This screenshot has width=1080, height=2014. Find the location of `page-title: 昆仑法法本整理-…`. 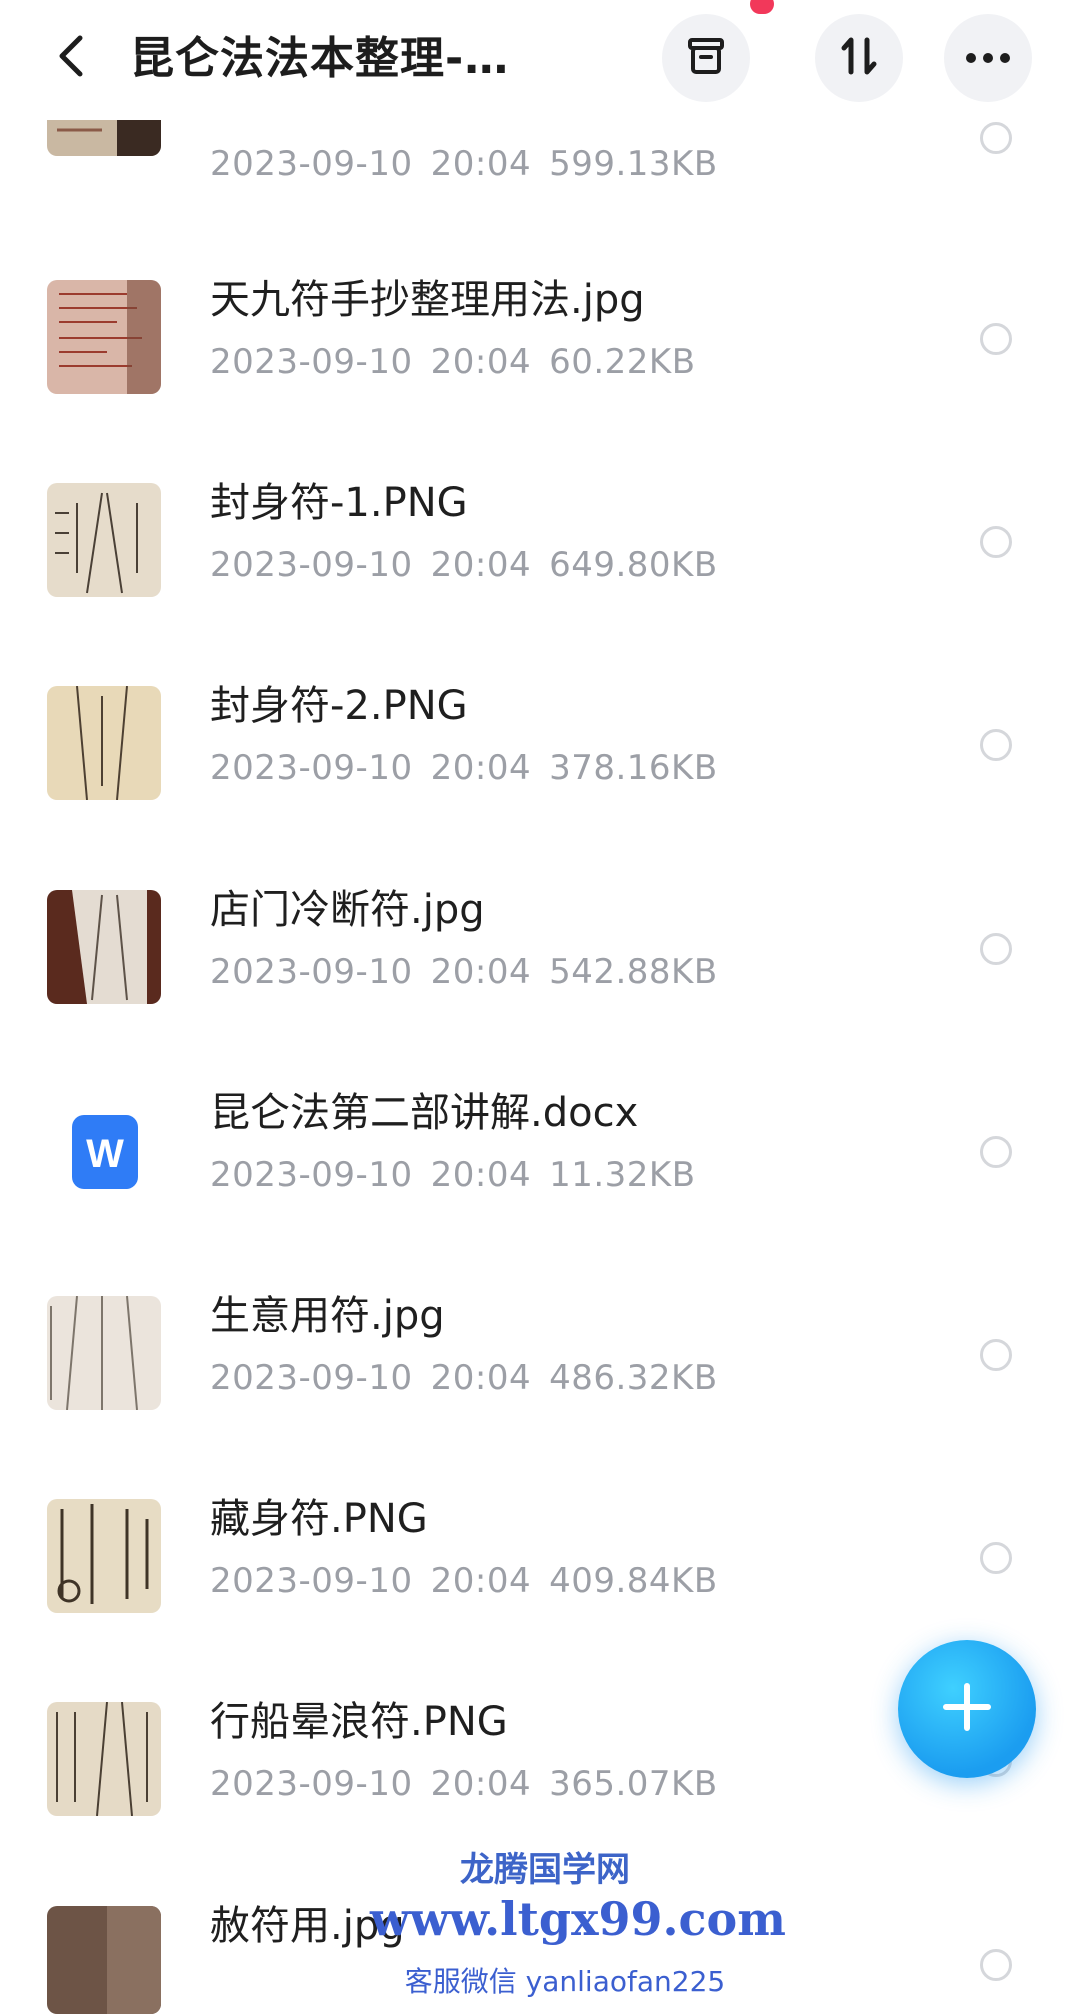

page-title: 昆仑法法本整理-… is located at coordinates (320, 58).